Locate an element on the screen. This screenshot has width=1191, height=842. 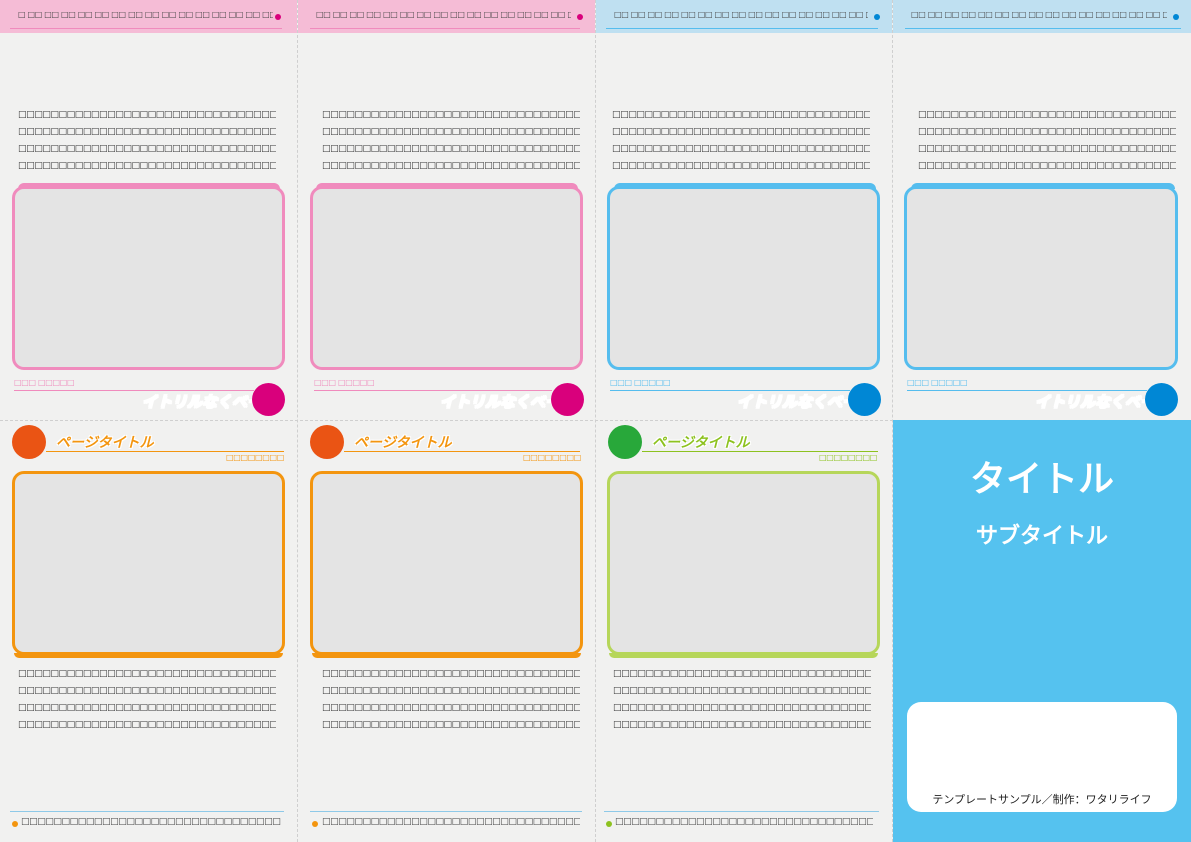
credit-text: テンプレートサンプル／制作：ワタリライフ is located at coordinates (1042, 799).